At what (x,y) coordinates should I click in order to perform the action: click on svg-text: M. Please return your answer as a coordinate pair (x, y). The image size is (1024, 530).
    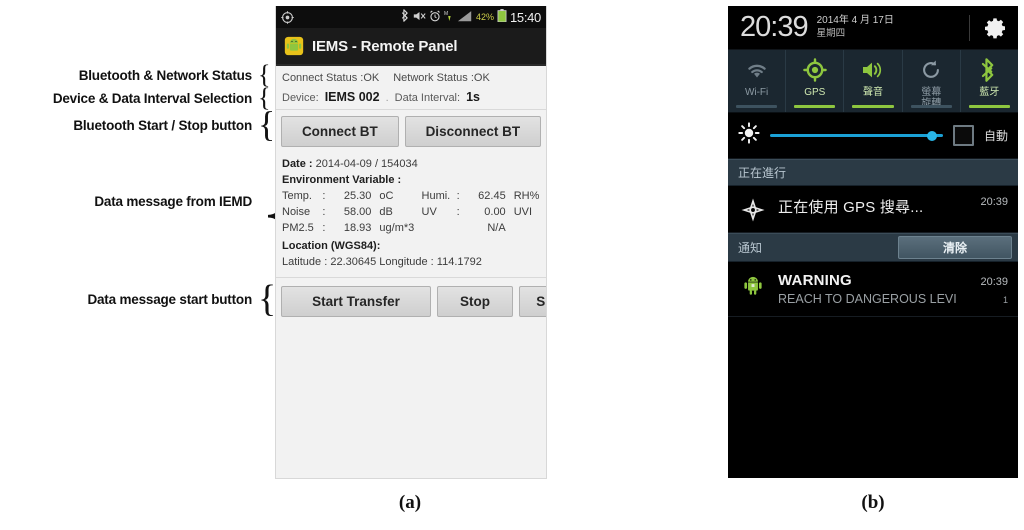
    Looking at the image, I should click on (446, 14).